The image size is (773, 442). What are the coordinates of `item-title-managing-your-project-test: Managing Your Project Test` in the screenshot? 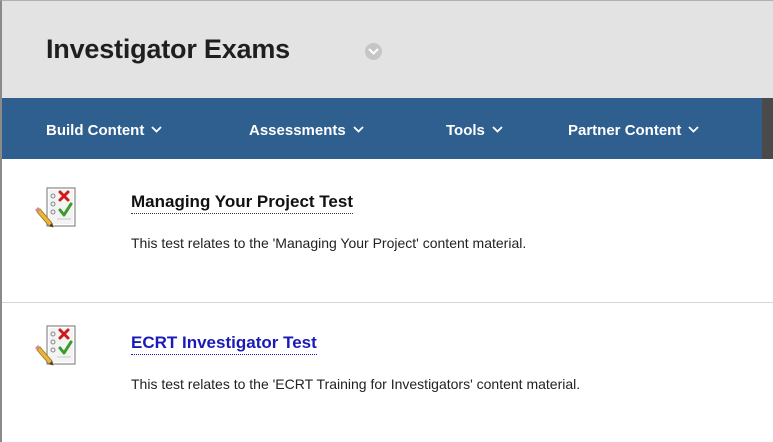 It's located at (242, 203).